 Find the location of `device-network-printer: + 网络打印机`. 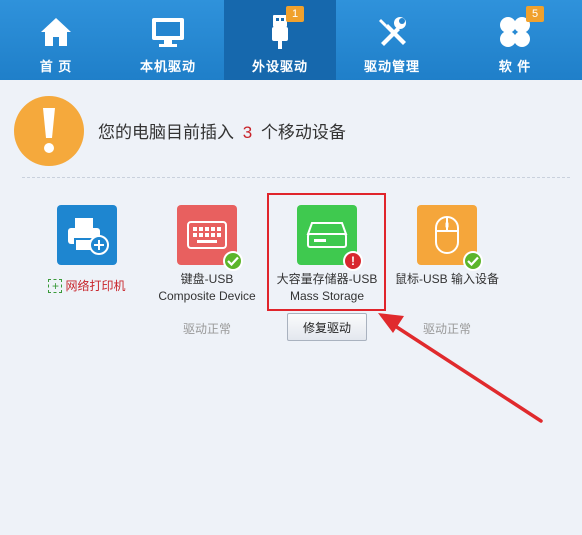

device-network-printer: + 网络打印机 is located at coordinates (87, 242).